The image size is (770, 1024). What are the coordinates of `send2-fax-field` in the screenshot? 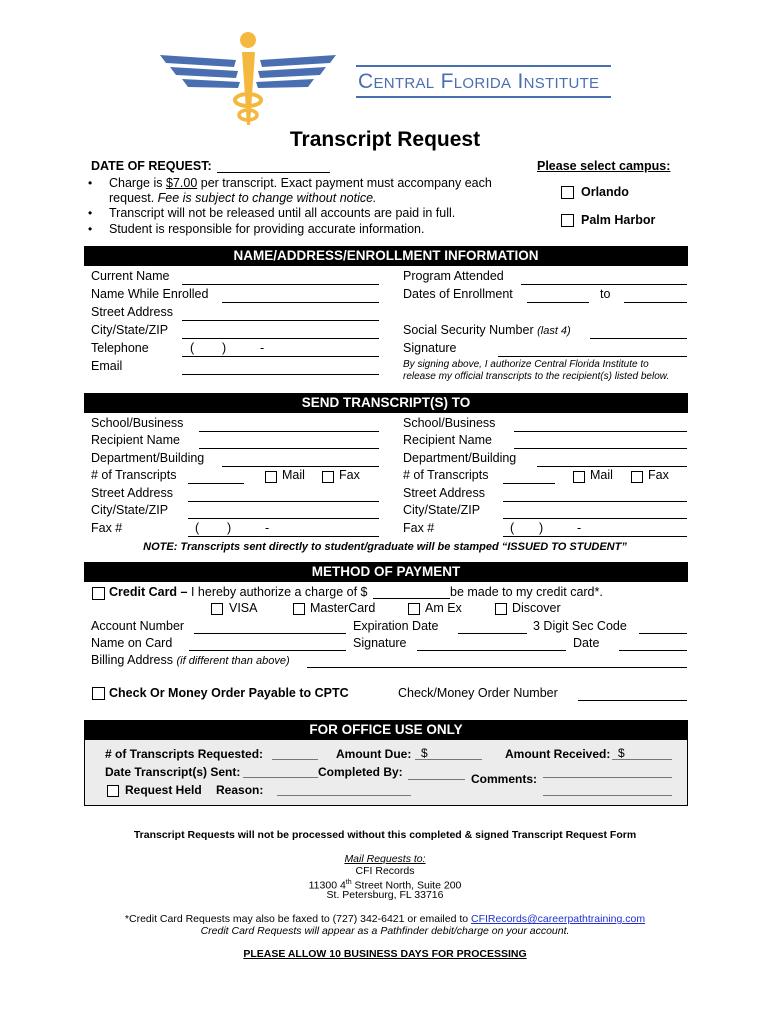 It's located at (595, 536).